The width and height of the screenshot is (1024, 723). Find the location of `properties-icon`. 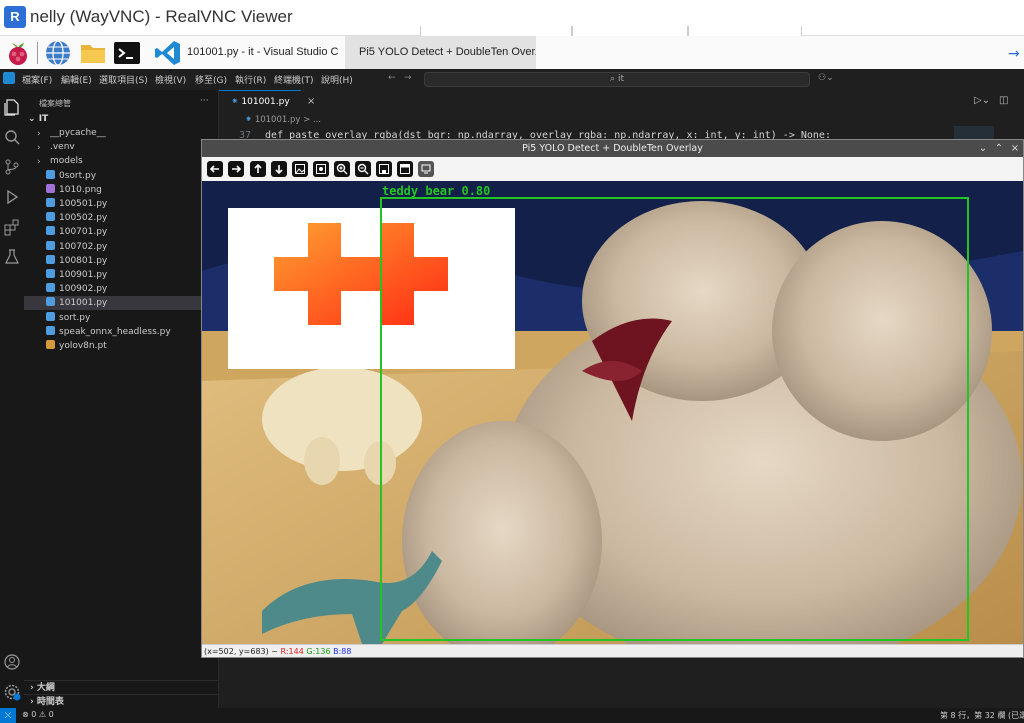

properties-icon is located at coordinates (405, 169).